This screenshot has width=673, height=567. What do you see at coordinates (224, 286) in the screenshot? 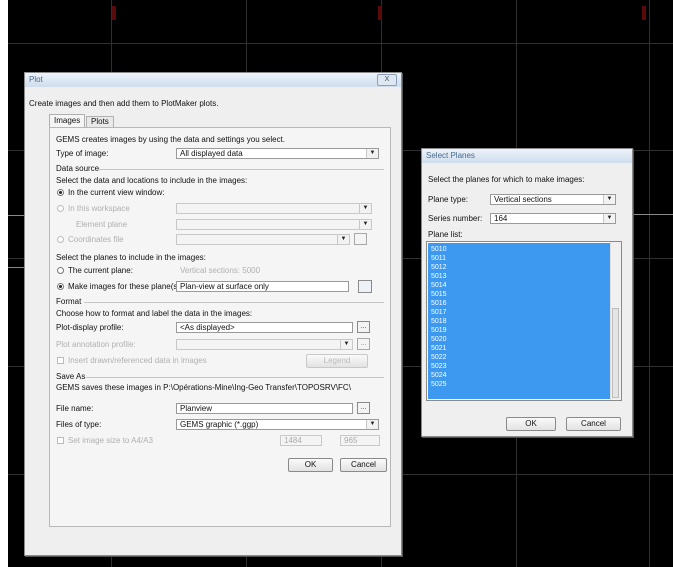
I see `planes-field-value: Plan-view at surface only` at bounding box center [224, 286].